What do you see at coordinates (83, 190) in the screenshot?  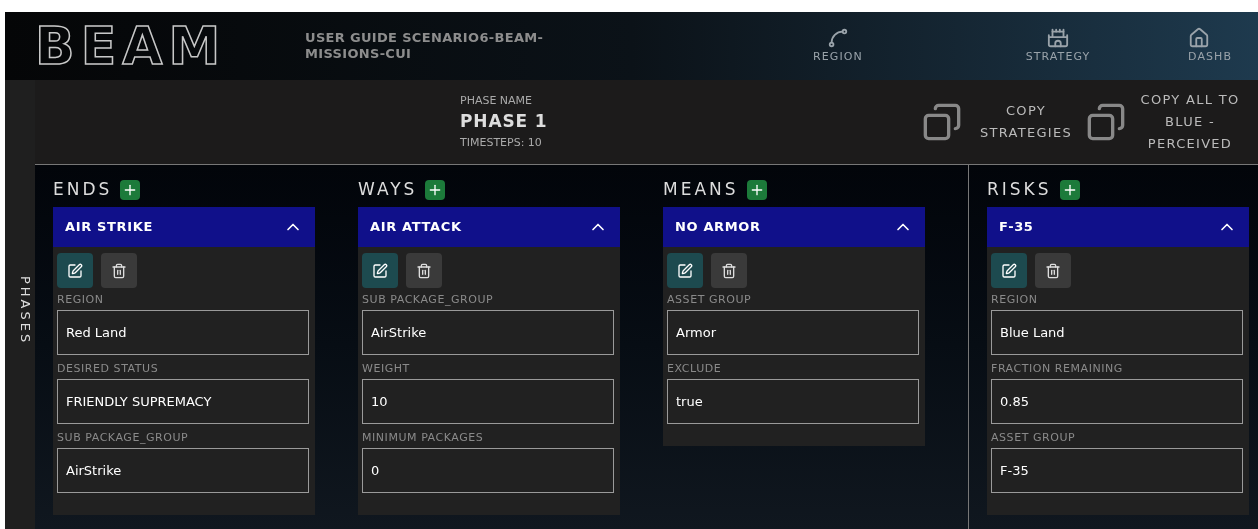 I see `column-title: ENDS` at bounding box center [83, 190].